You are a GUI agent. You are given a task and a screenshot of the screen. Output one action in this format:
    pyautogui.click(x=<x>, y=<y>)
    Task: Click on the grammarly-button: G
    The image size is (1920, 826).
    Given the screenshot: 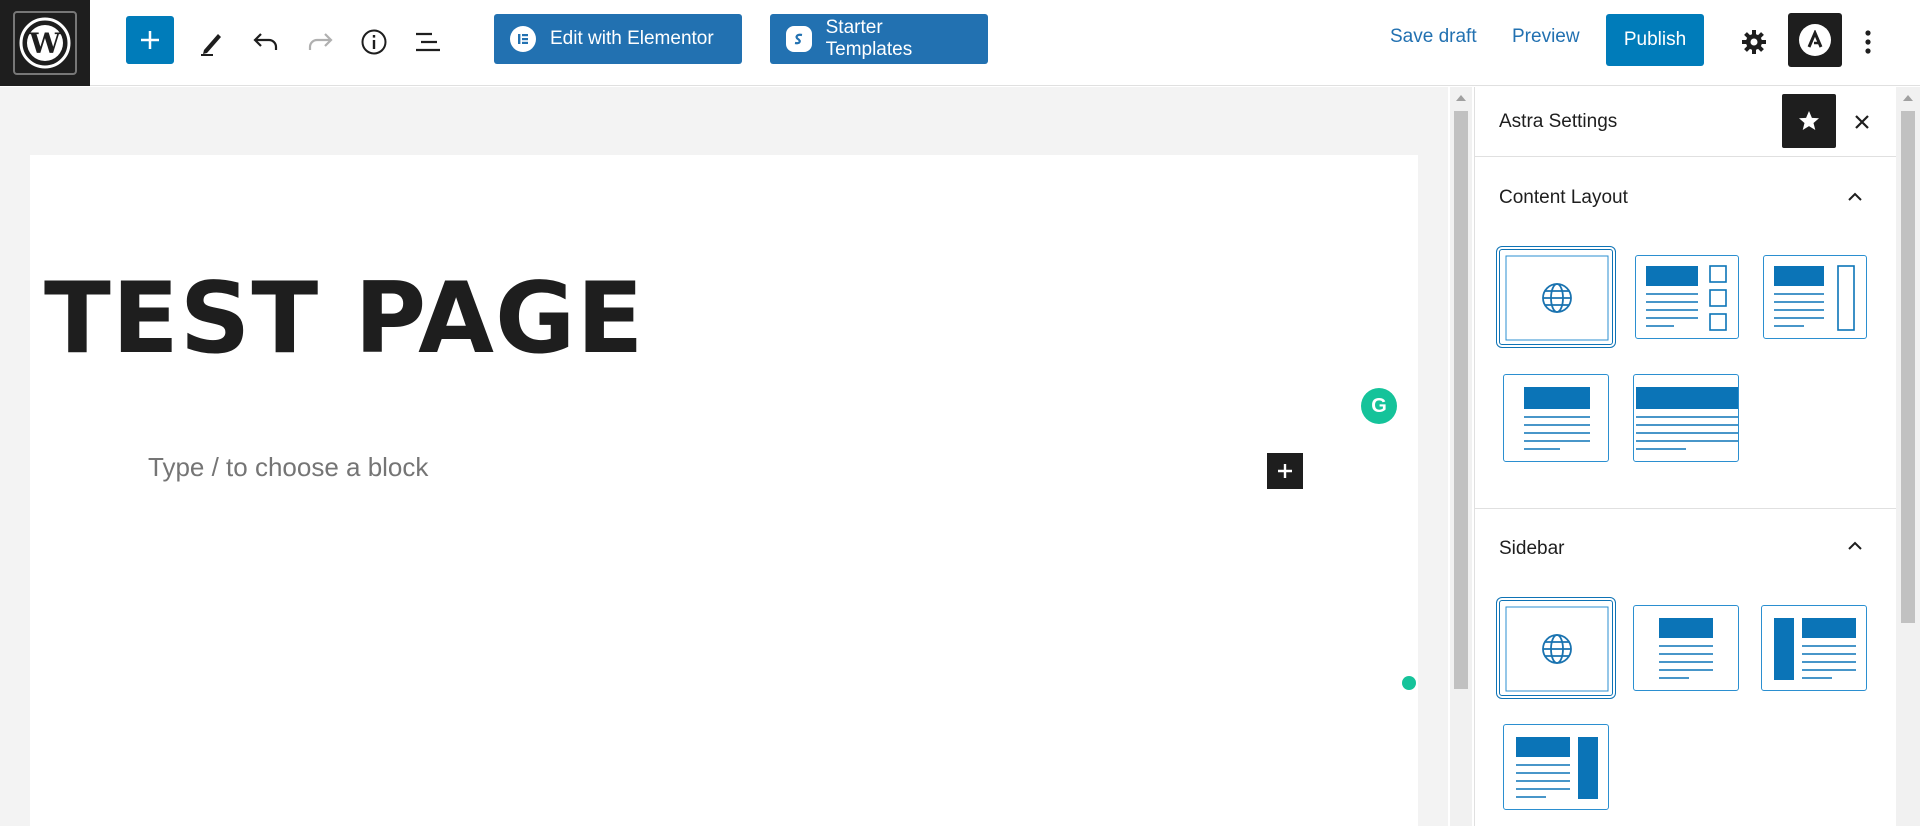 What is the action you would take?
    pyautogui.click(x=1379, y=406)
    